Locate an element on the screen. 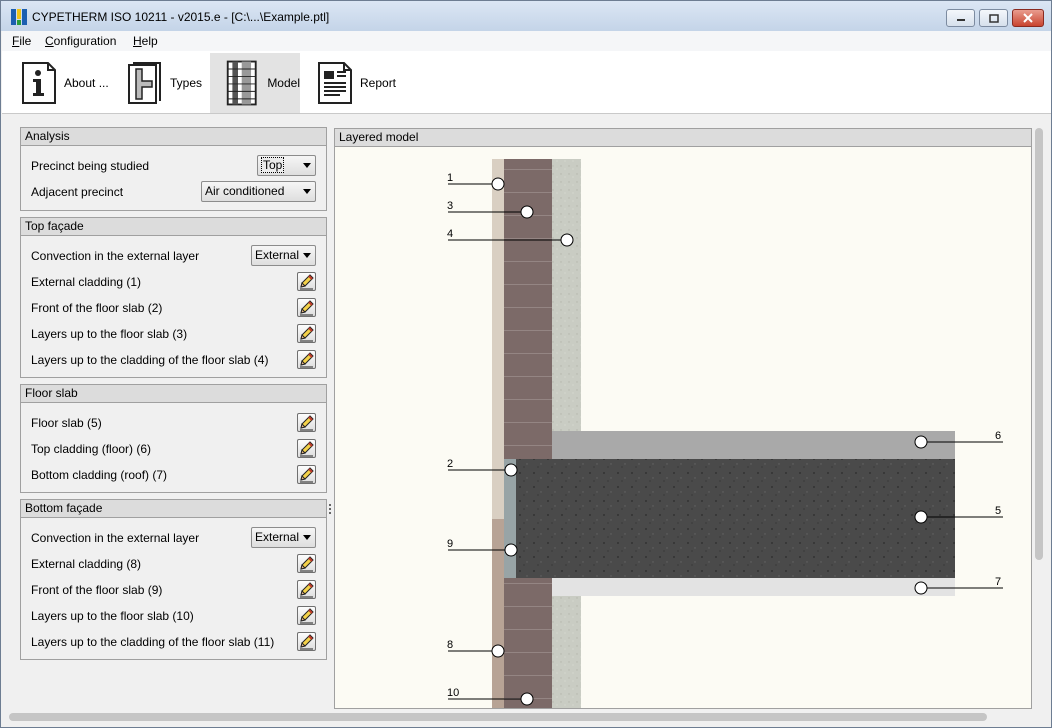 This screenshot has width=1052, height=728. callout-4: 4 is located at coordinates (450, 234).